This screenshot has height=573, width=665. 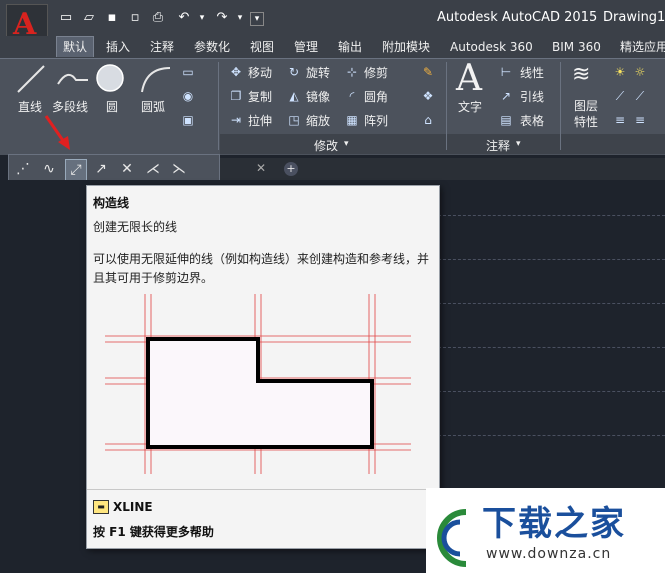 I want to click on scale-icon: ◳, so click(x=294, y=120).